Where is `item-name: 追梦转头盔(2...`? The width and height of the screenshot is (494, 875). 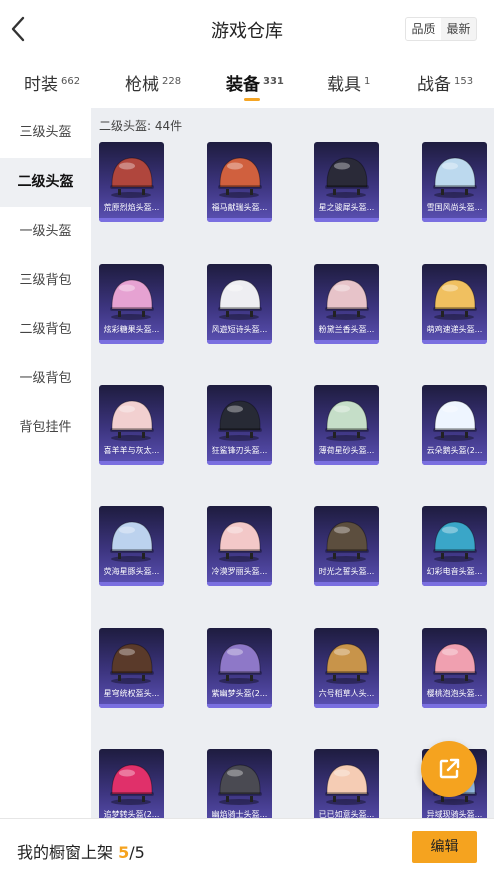
item-name: 追梦转头盔(2... is located at coordinates (131, 814).